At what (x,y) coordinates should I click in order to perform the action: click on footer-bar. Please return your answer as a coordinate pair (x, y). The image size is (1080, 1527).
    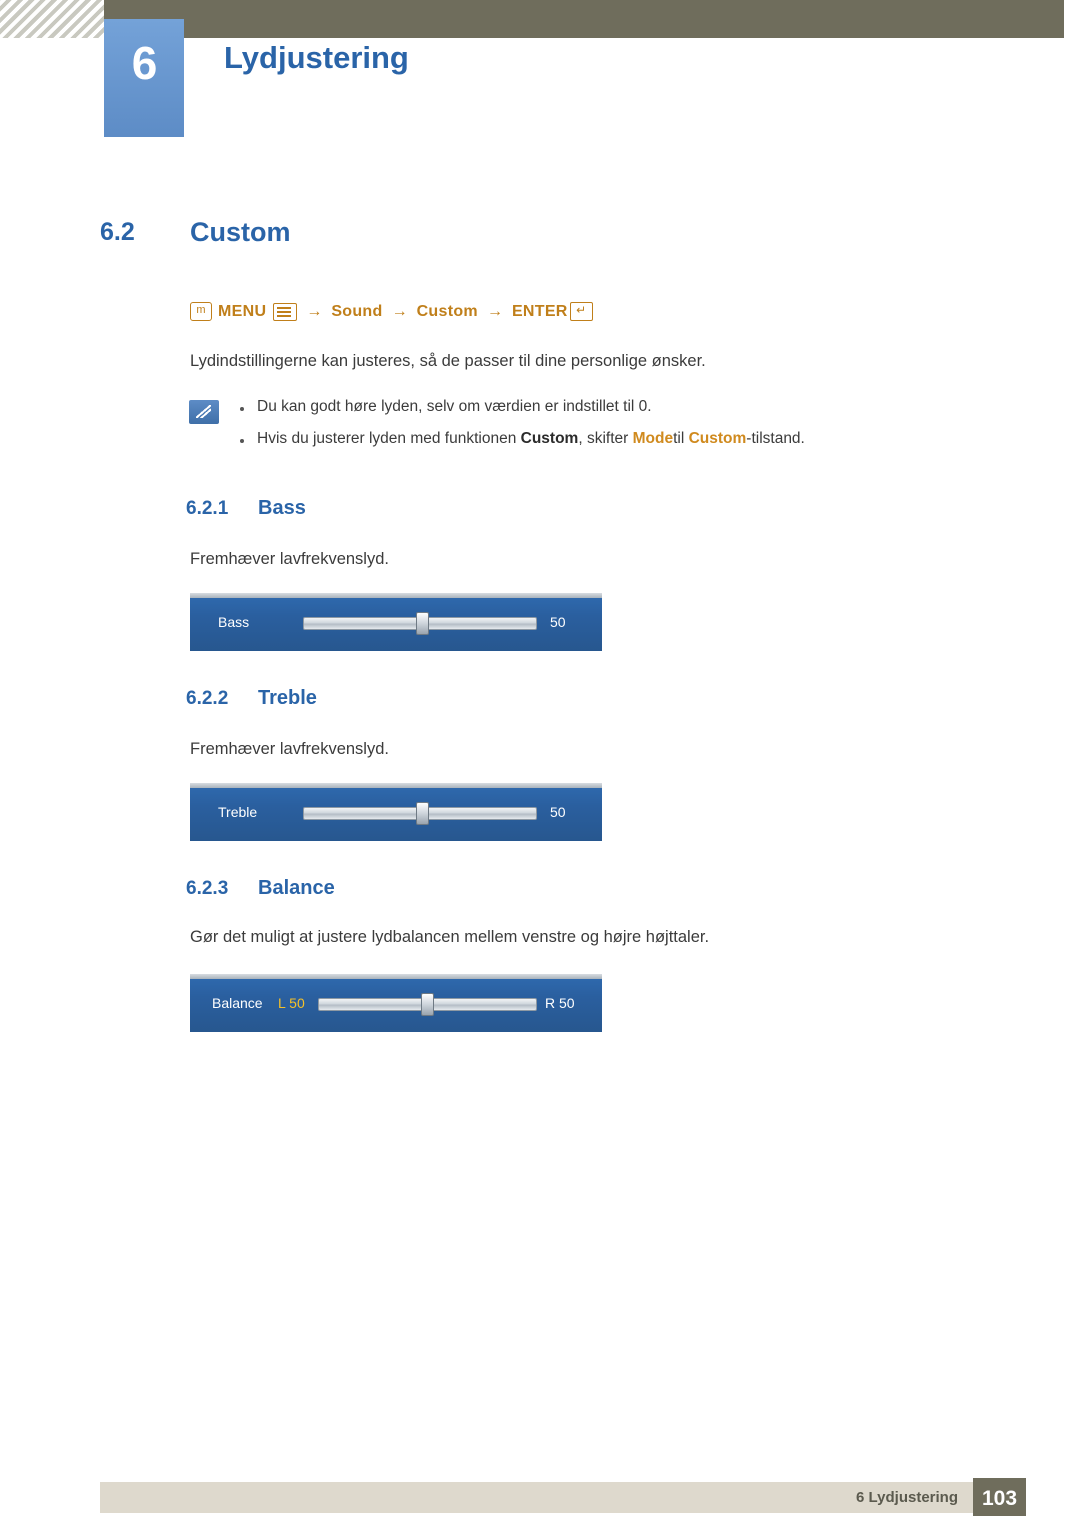
    Looking at the image, I should click on (540, 1497).